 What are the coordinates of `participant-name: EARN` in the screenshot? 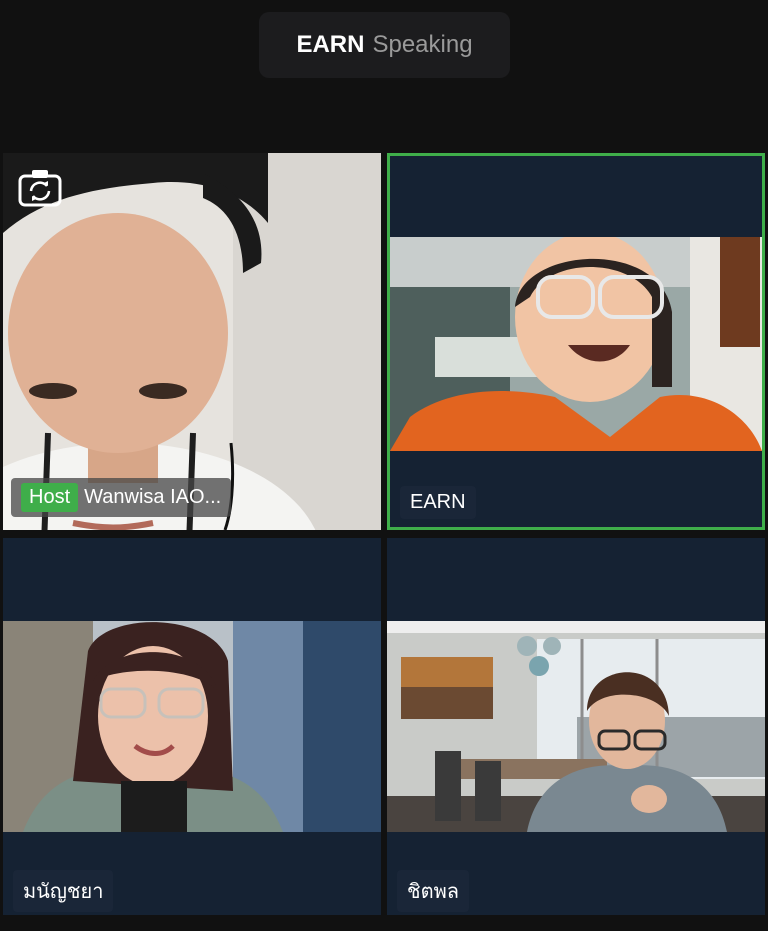 It's located at (438, 502).